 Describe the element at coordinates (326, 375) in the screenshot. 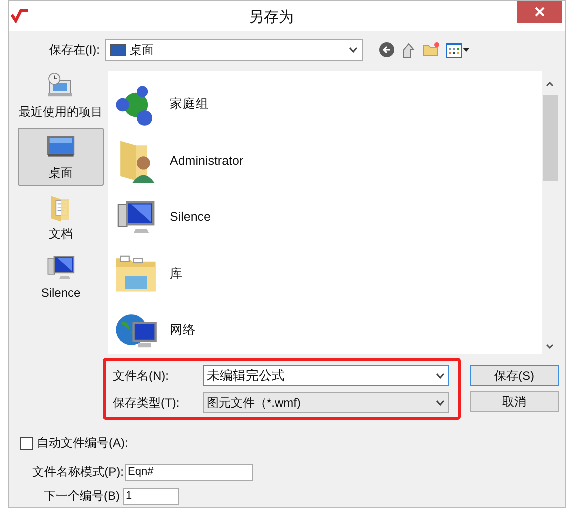

I see `file-name-field: 未编辑完公式` at that location.